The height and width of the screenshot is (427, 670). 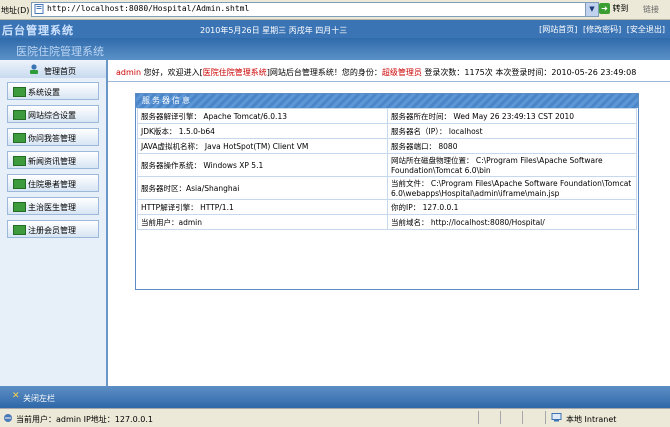 What do you see at coordinates (262, 207) in the screenshot?
I see `table-cell: HTTP解译引擎： HTTP/1.1` at bounding box center [262, 207].